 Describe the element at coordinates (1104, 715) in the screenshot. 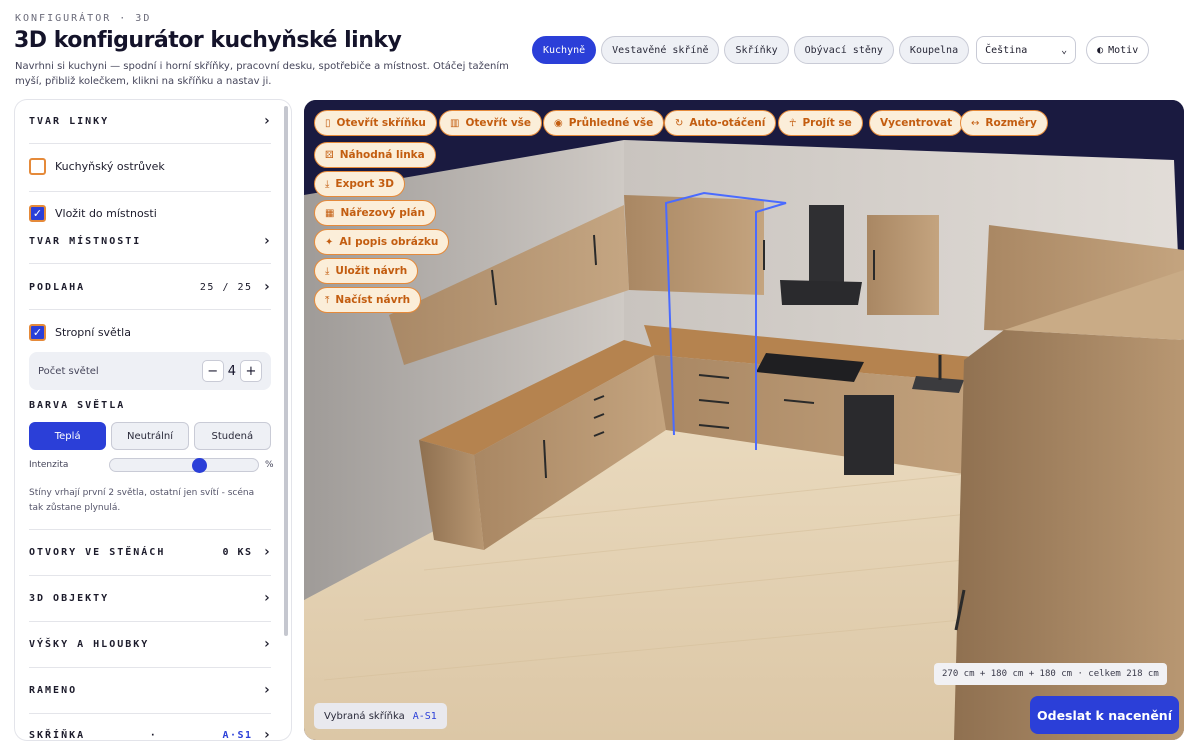

I see `submit-for-quote-button: Odeslat k nacenění` at that location.